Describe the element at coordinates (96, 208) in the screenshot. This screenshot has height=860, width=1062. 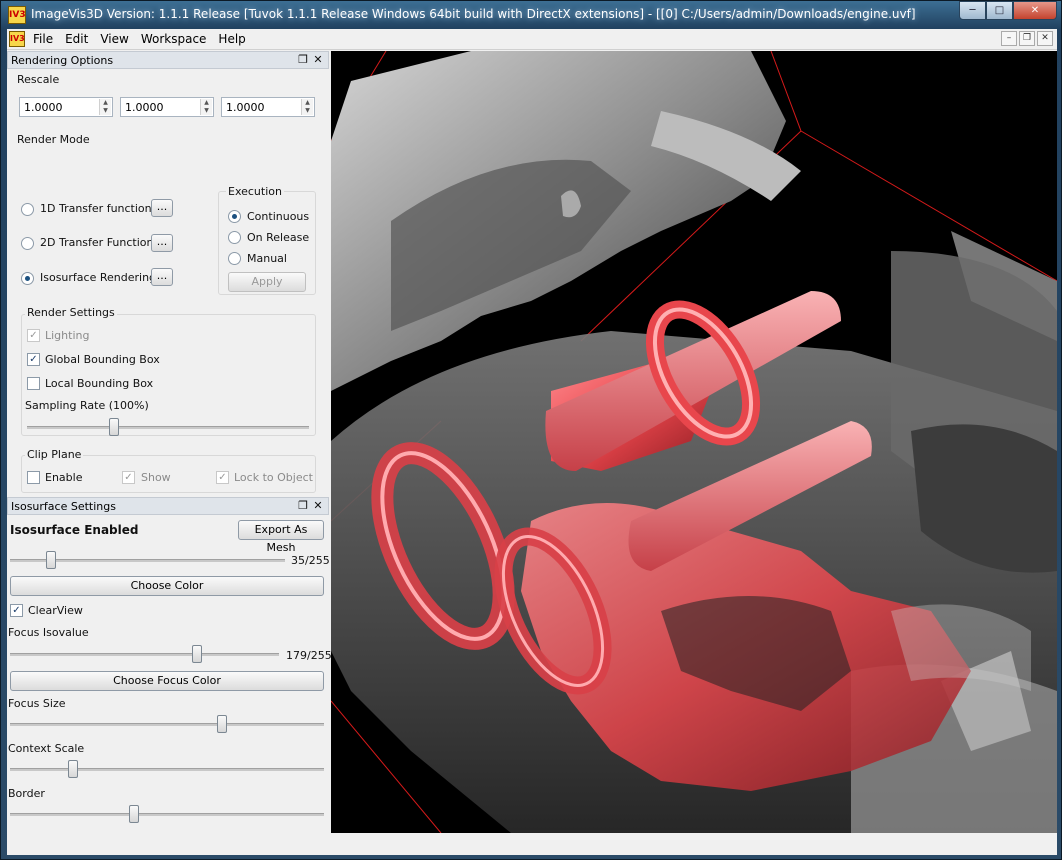
I see `1d-transfer-label: 1D Transfer function` at that location.